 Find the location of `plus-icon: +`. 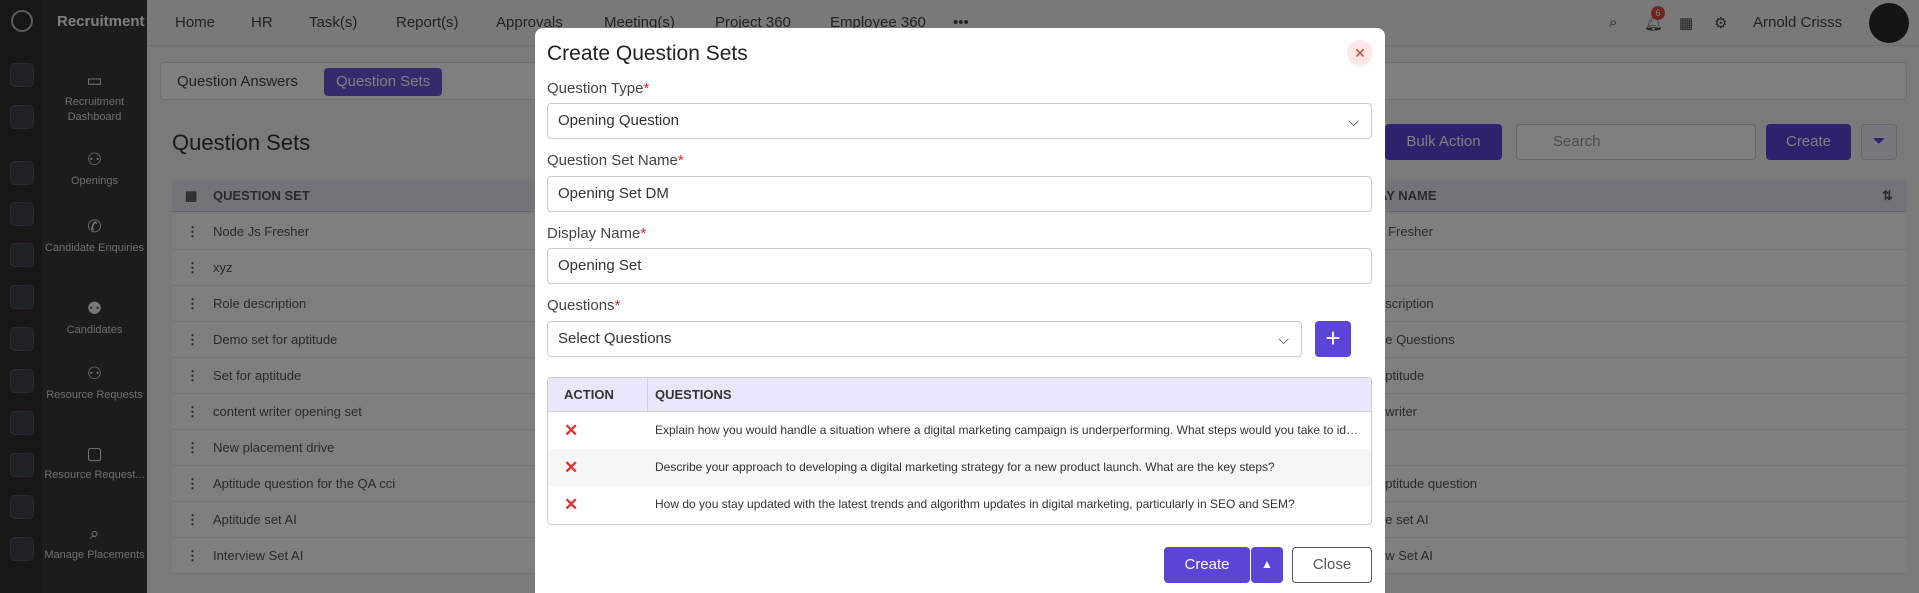

plus-icon: + is located at coordinates (1333, 338).